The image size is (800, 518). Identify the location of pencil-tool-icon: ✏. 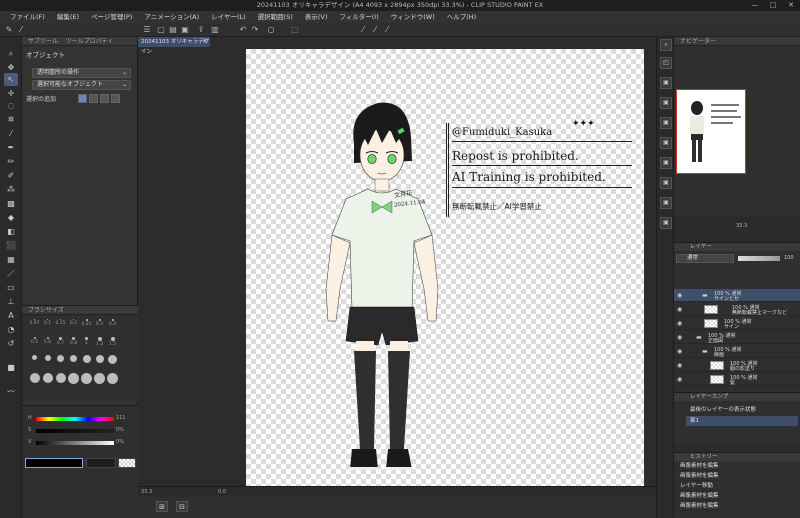
(11, 161).